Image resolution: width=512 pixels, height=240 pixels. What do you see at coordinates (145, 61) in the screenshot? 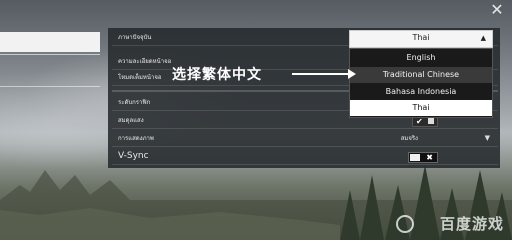
I see `setting-label: ความละเอียดหน้าจอ` at bounding box center [145, 61].